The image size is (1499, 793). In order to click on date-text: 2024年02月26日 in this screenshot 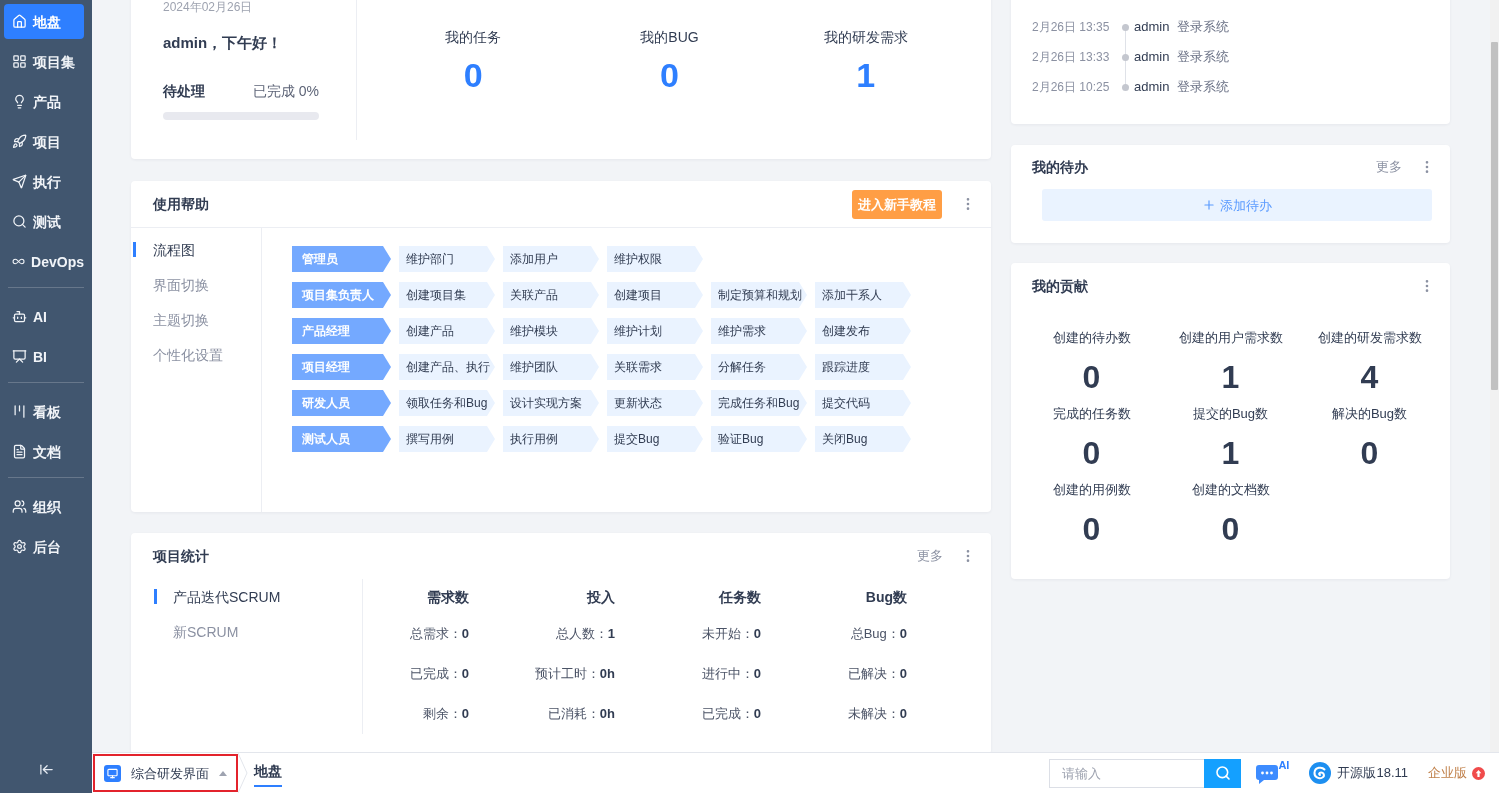, I will do `click(208, 7)`.